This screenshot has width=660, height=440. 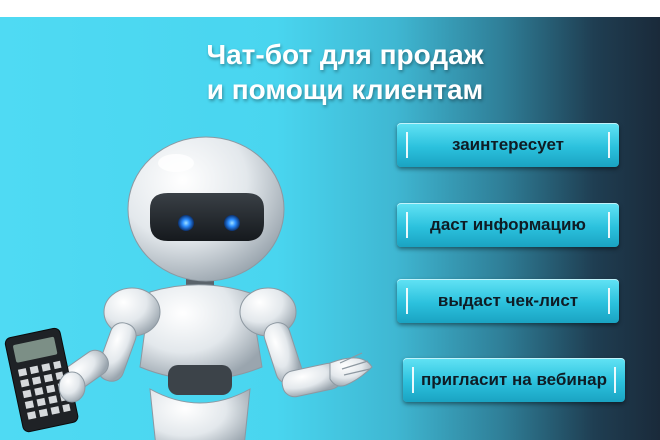 I want to click on feature-button-engage: заинтересует, so click(x=508, y=145).